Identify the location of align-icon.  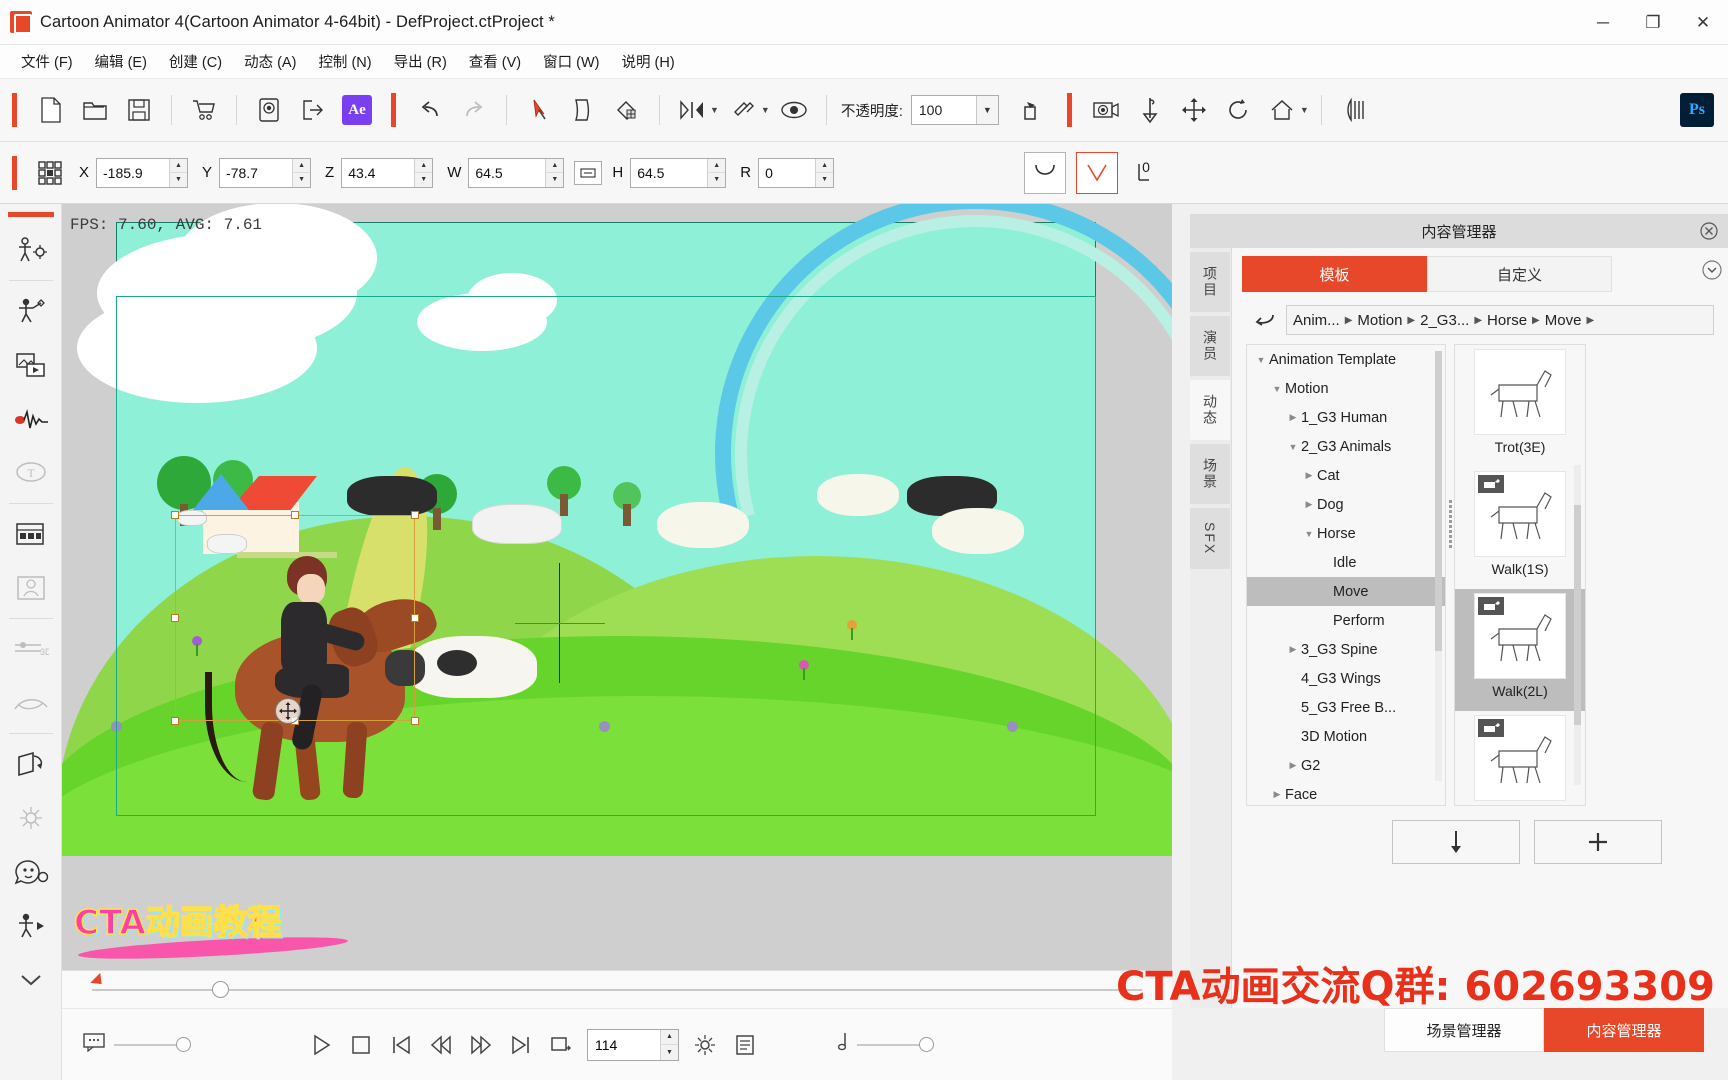
(1354, 110).